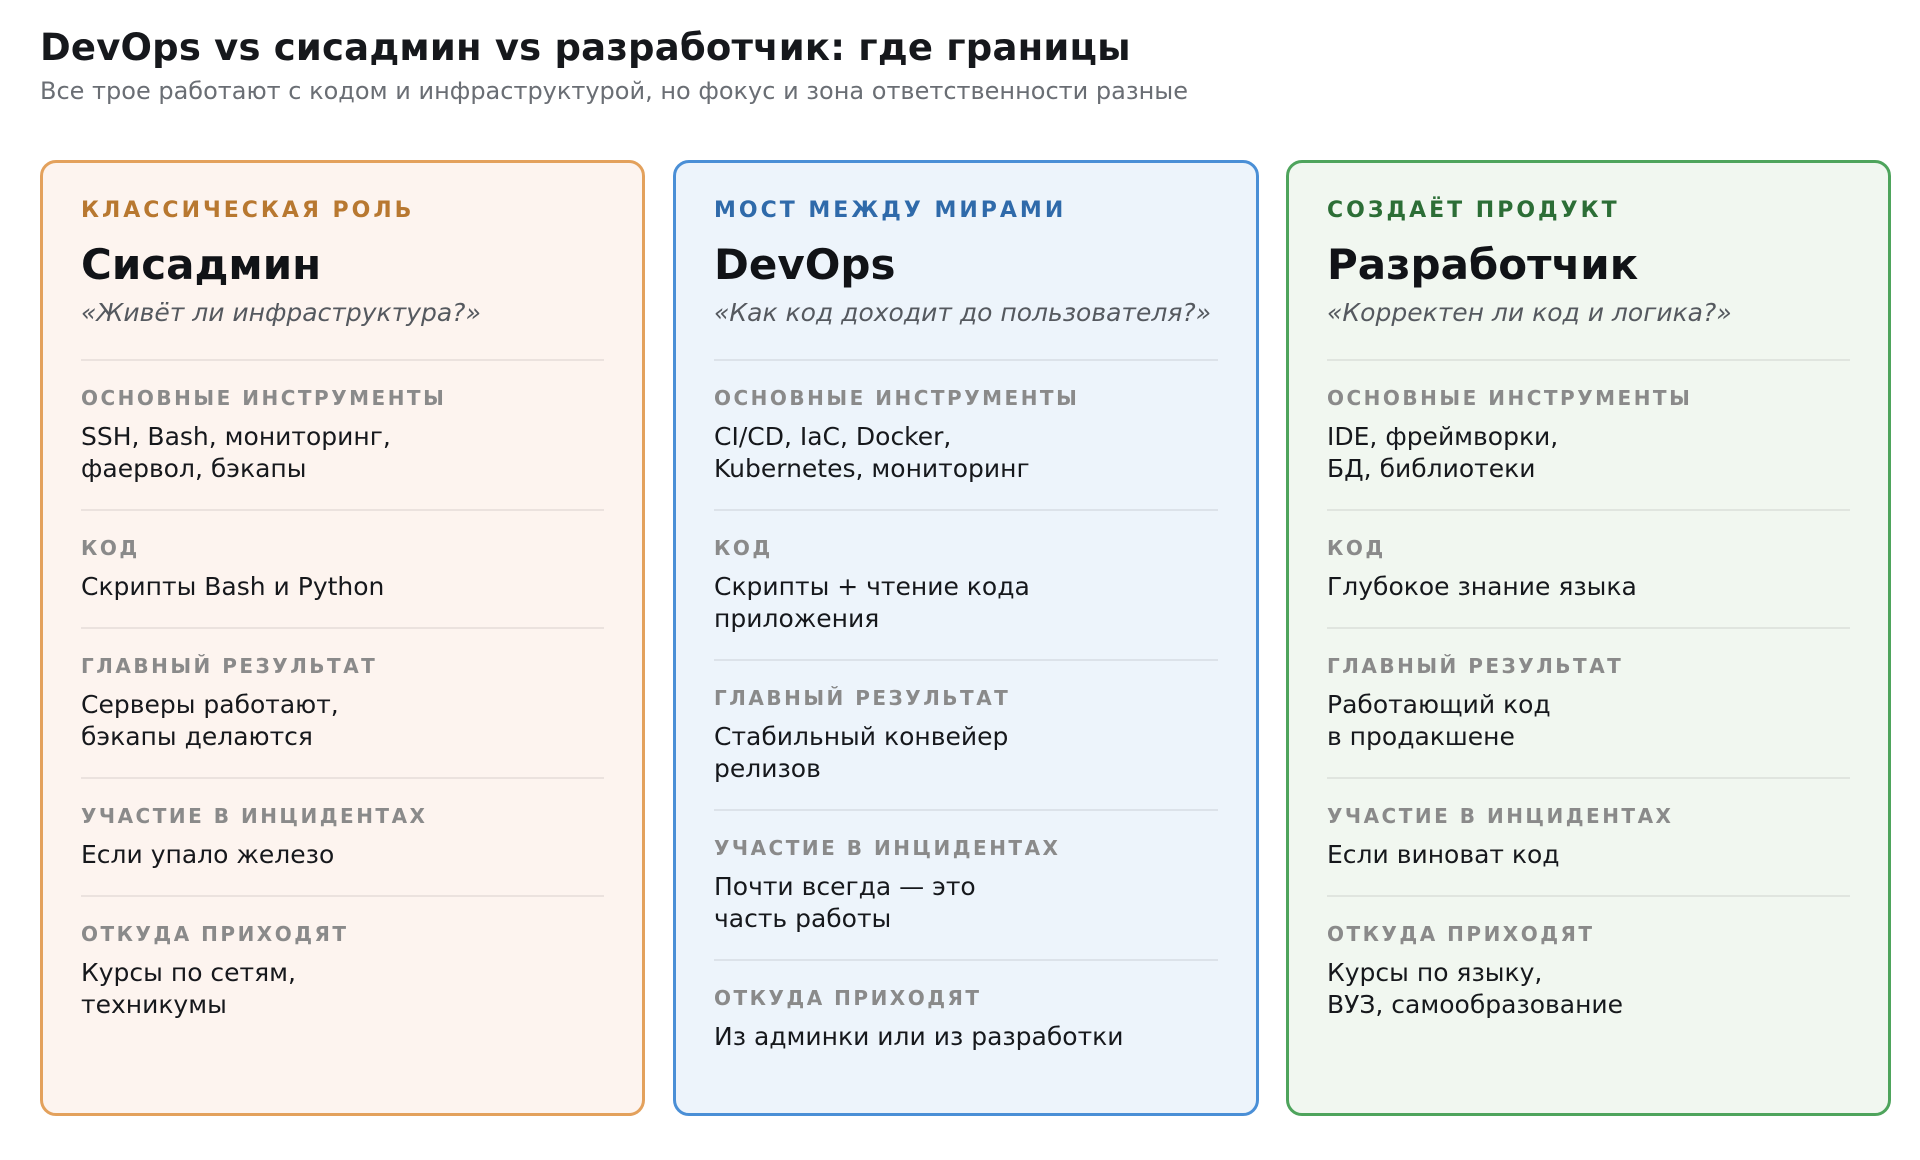  Describe the element at coordinates (281, 312) in the screenshot. I see `card-quote: «Живёт ли инфраструктура?»` at that location.